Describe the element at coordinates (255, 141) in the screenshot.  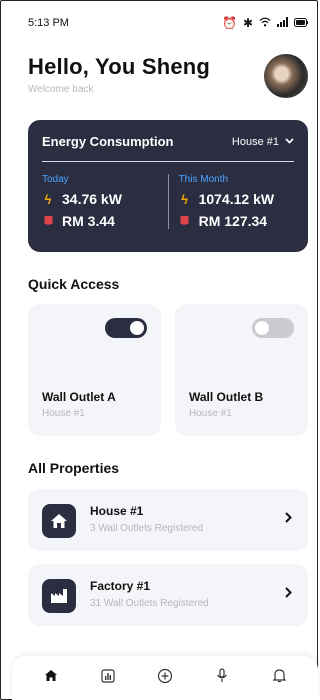
I see `house-selector-label: House #1` at that location.